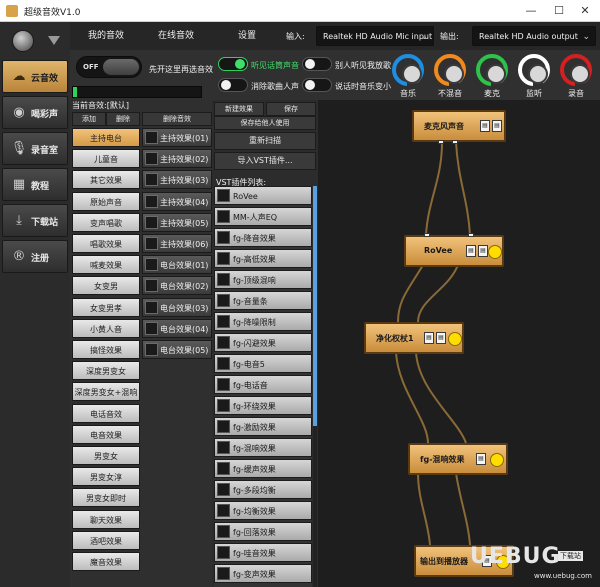  What do you see at coordinates (263, 321) in the screenshot?
I see `vst-plugin-item: fg-降噪限制` at bounding box center [263, 321].